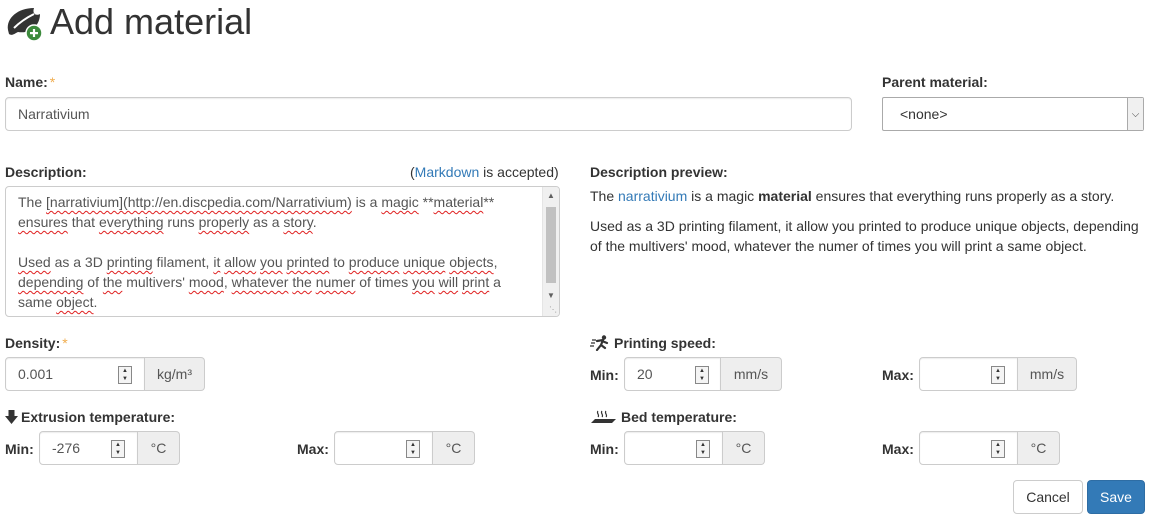 The height and width of the screenshot is (522, 1153). I want to click on name-label: Name: *, so click(30, 82).